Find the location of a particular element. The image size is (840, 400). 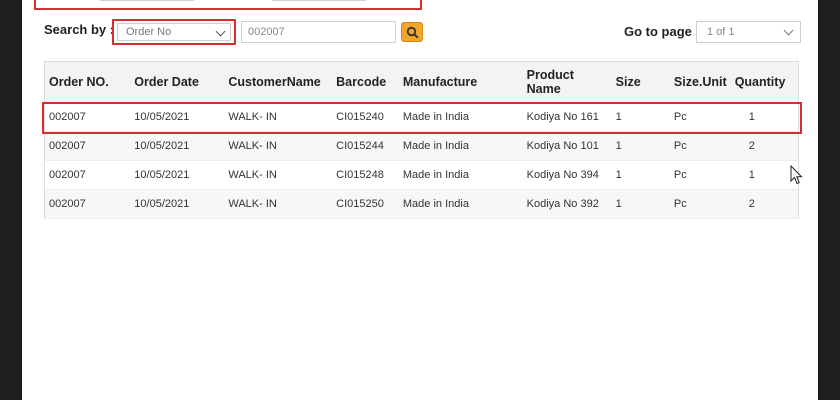

date-range-filter is located at coordinates (228, 5).